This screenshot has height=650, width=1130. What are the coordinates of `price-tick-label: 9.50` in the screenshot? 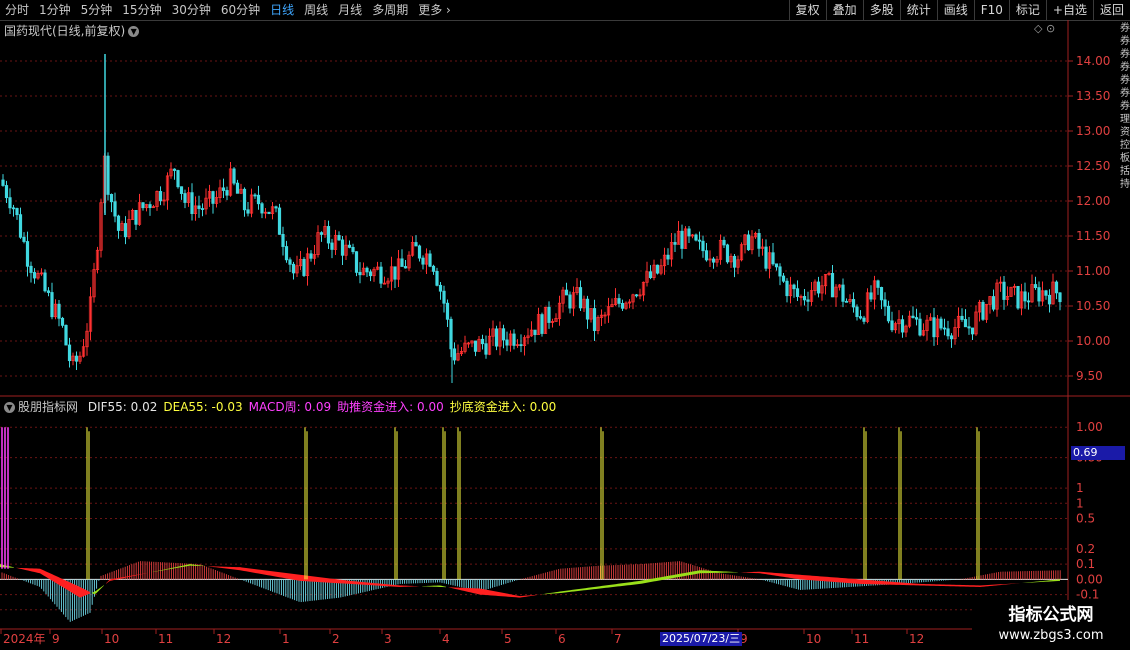 It's located at (1089, 376).